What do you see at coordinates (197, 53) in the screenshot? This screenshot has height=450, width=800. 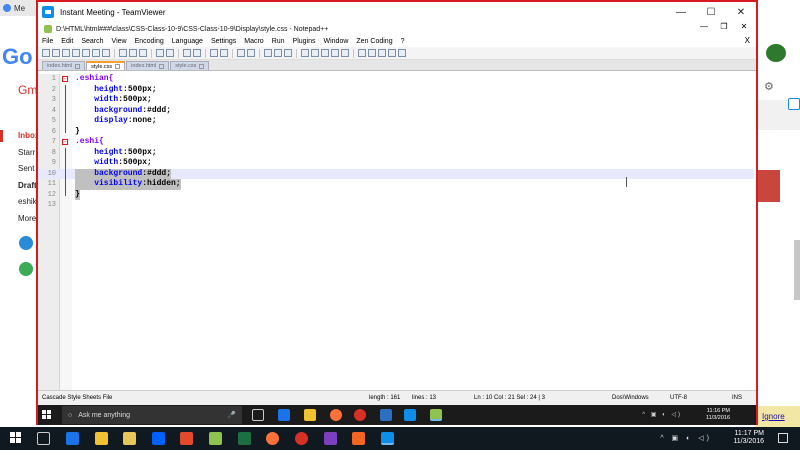 I see `replace-icon` at bounding box center [197, 53].